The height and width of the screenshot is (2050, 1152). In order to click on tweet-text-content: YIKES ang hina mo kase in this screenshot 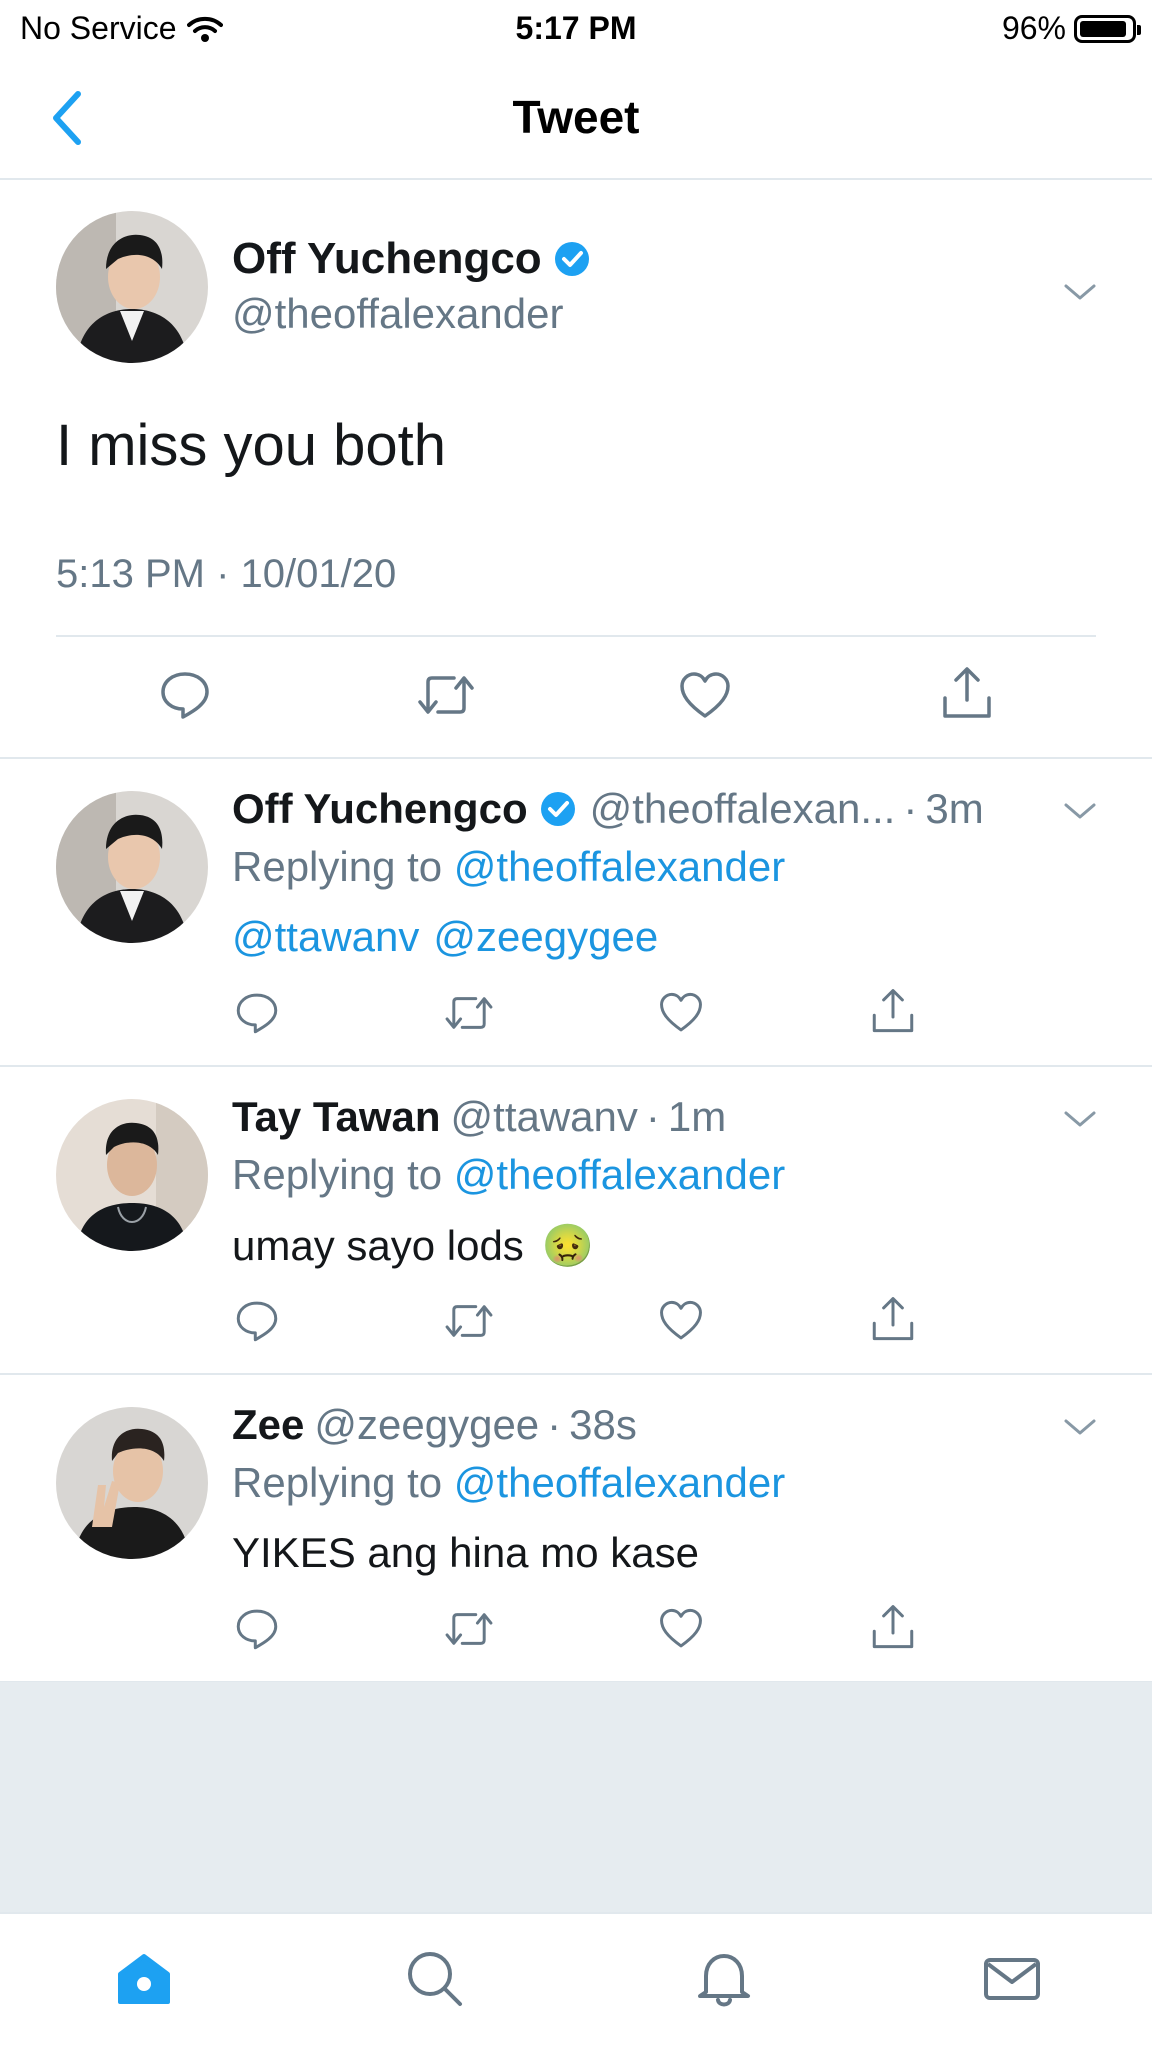, I will do `click(465, 1552)`.